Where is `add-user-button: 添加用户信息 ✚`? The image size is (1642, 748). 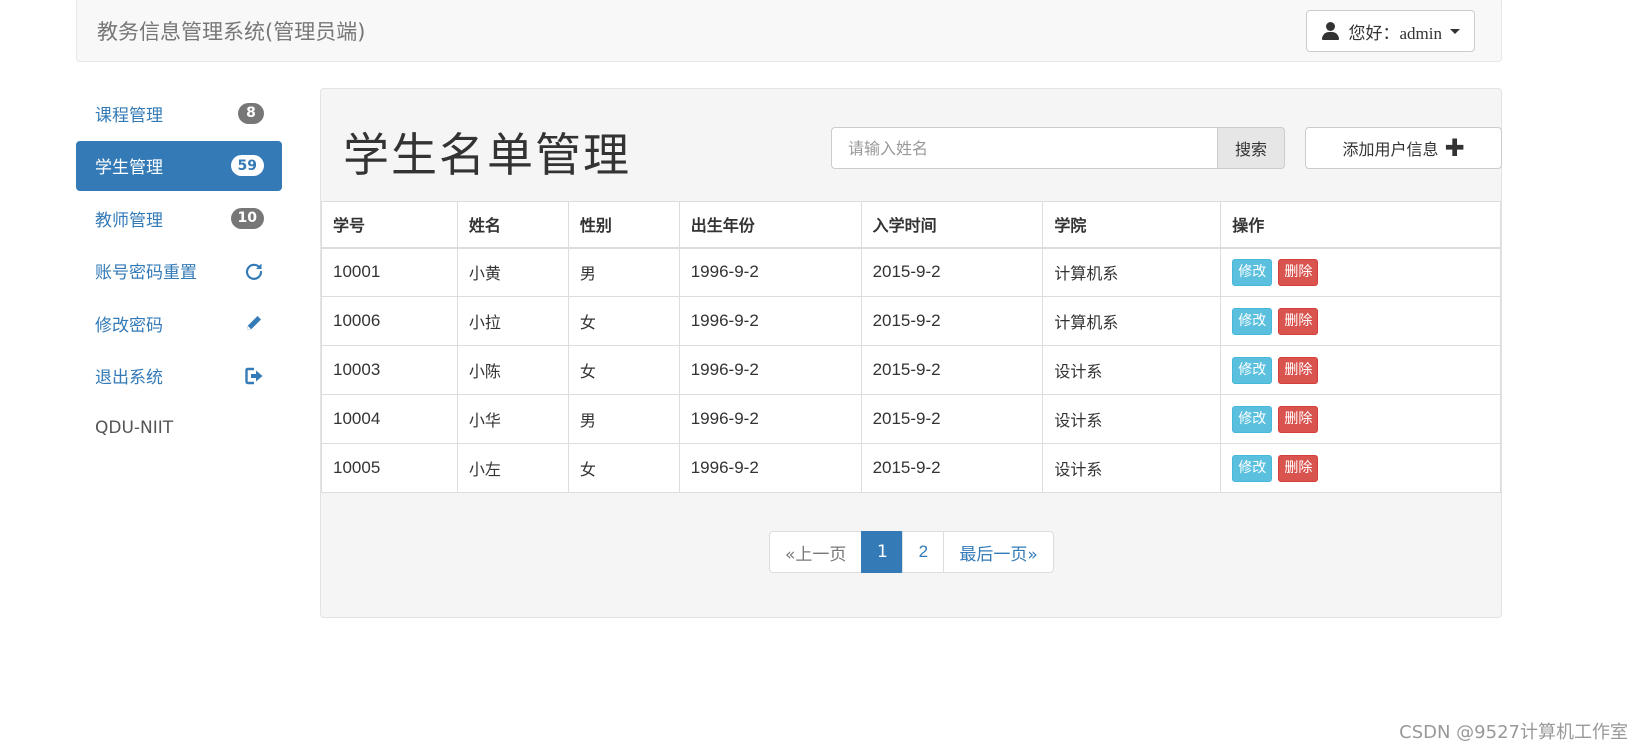
add-user-button: 添加用户信息 ✚ is located at coordinates (1403, 148).